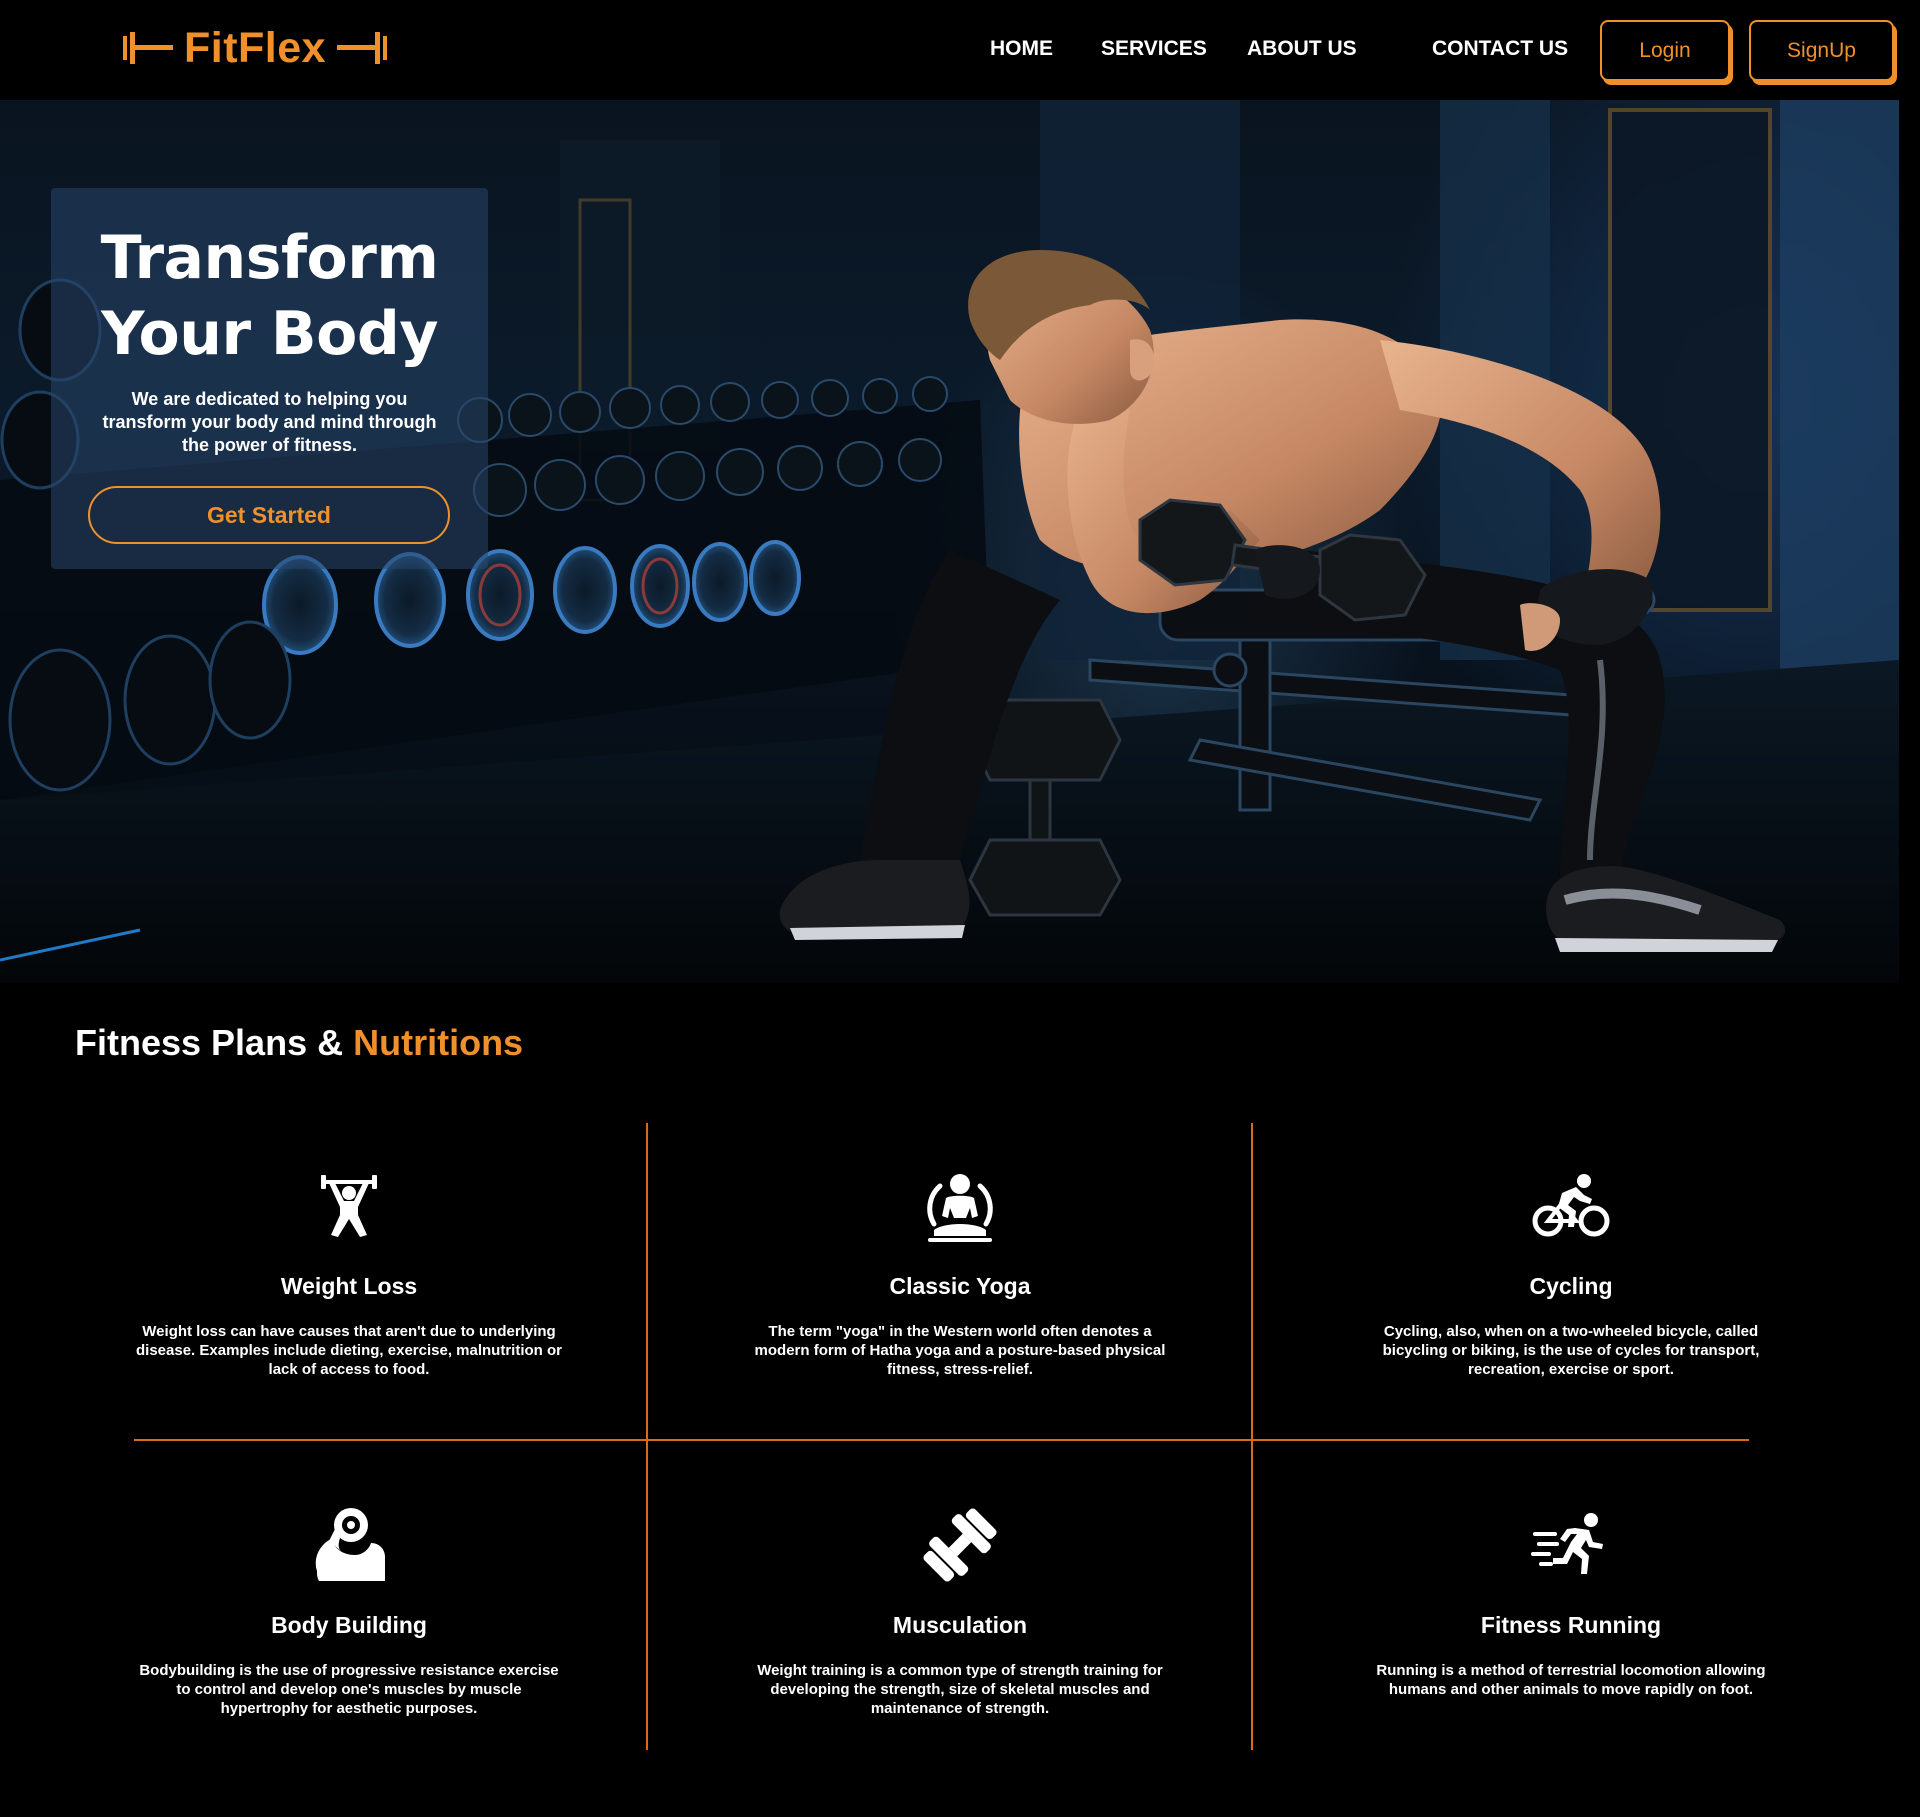  Describe the element at coordinates (1154, 49) in the screenshot. I see `nav-services: SERVICES` at that location.